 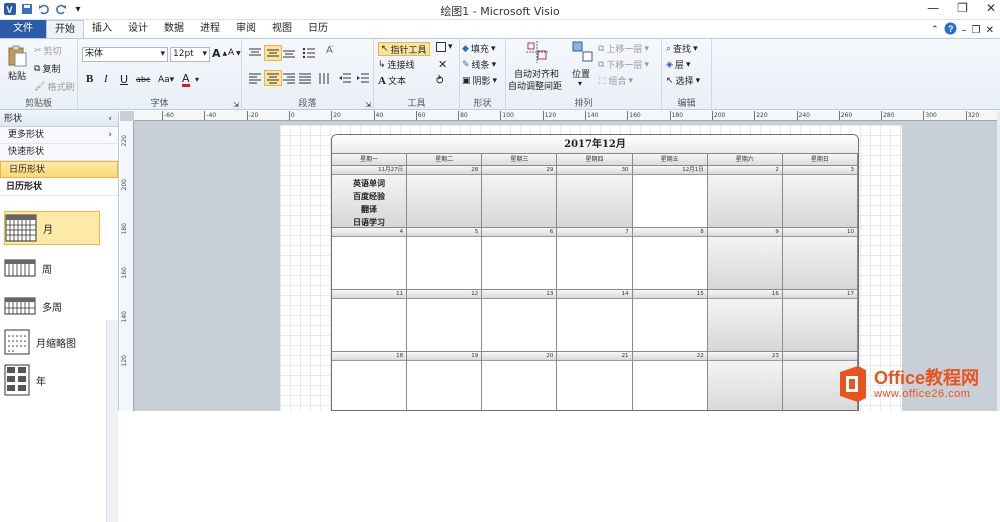 What do you see at coordinates (535, 85) in the screenshot?
I see `auto-space-label: 自动调整间距` at bounding box center [535, 85].